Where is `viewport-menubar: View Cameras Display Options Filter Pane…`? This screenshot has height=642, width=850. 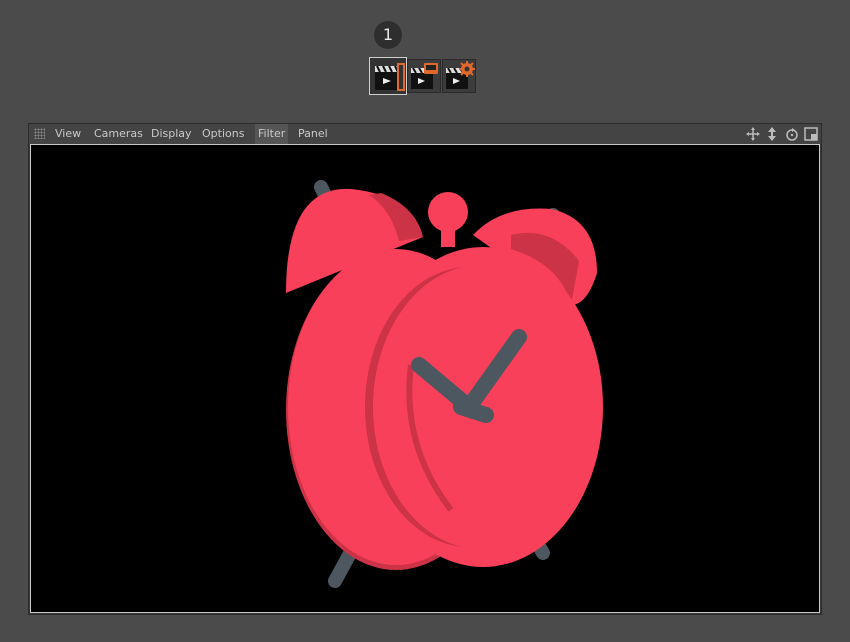 viewport-menubar: View Cameras Display Options Filter Pane… is located at coordinates (425, 134).